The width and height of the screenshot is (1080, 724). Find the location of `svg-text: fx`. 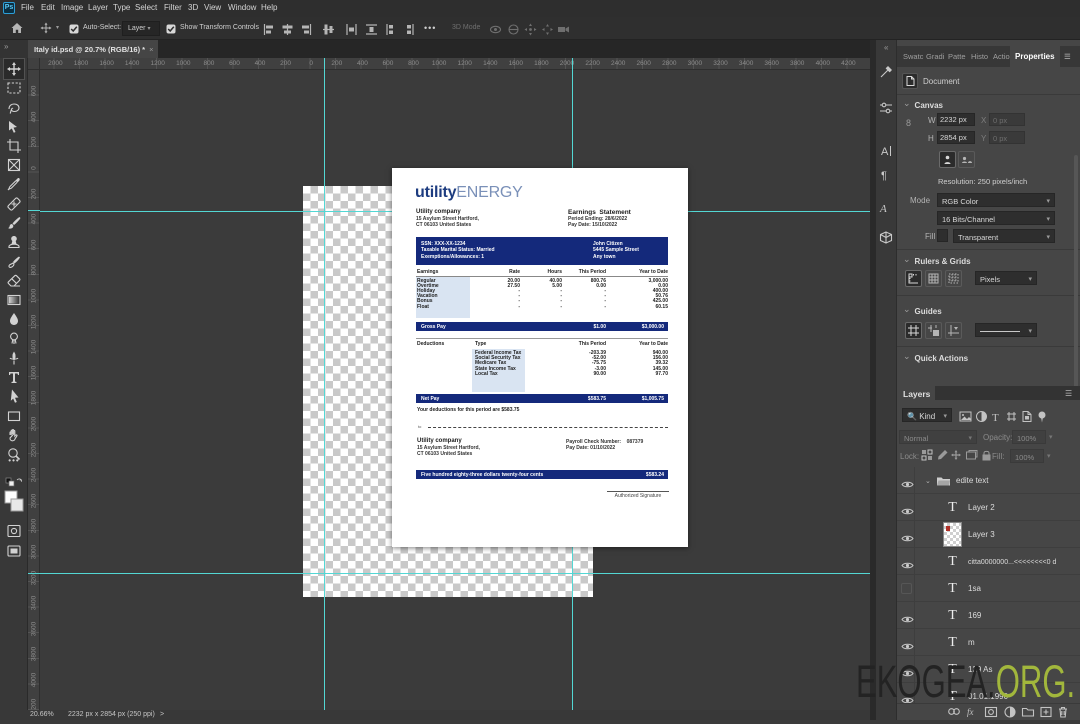

svg-text: fx is located at coordinates (970, 712).